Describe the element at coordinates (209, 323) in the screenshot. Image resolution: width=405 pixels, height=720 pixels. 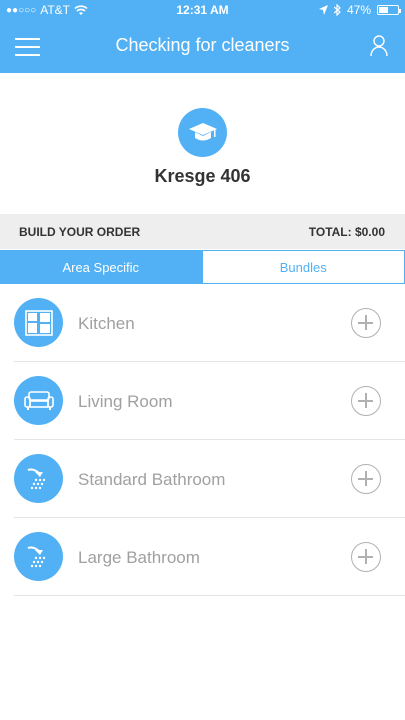
I see `list-item: Kitchen` at that location.